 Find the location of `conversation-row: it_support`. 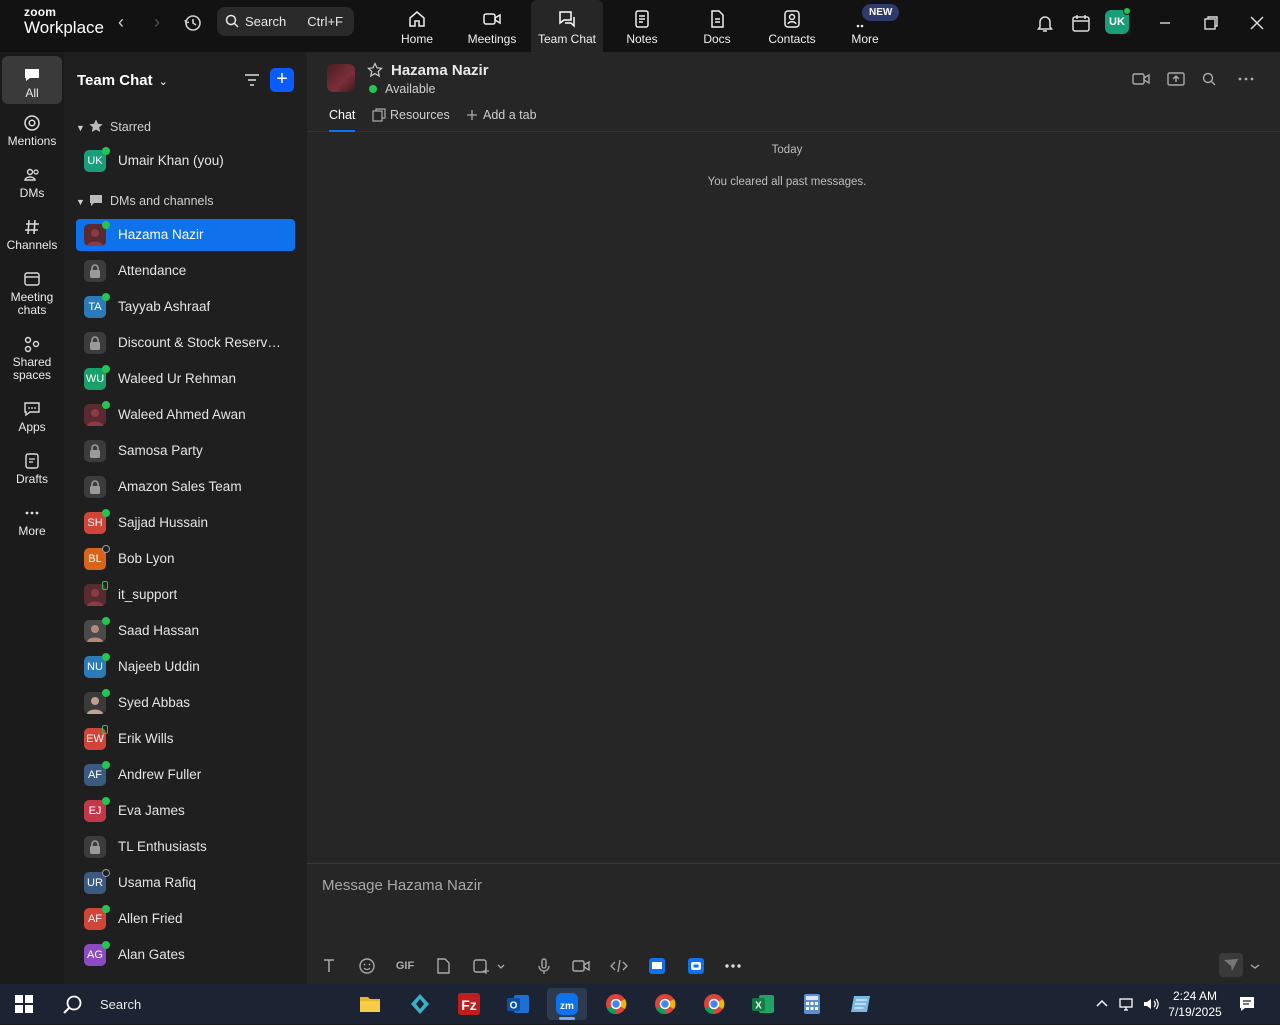

conversation-row: it_support is located at coordinates (185, 595).